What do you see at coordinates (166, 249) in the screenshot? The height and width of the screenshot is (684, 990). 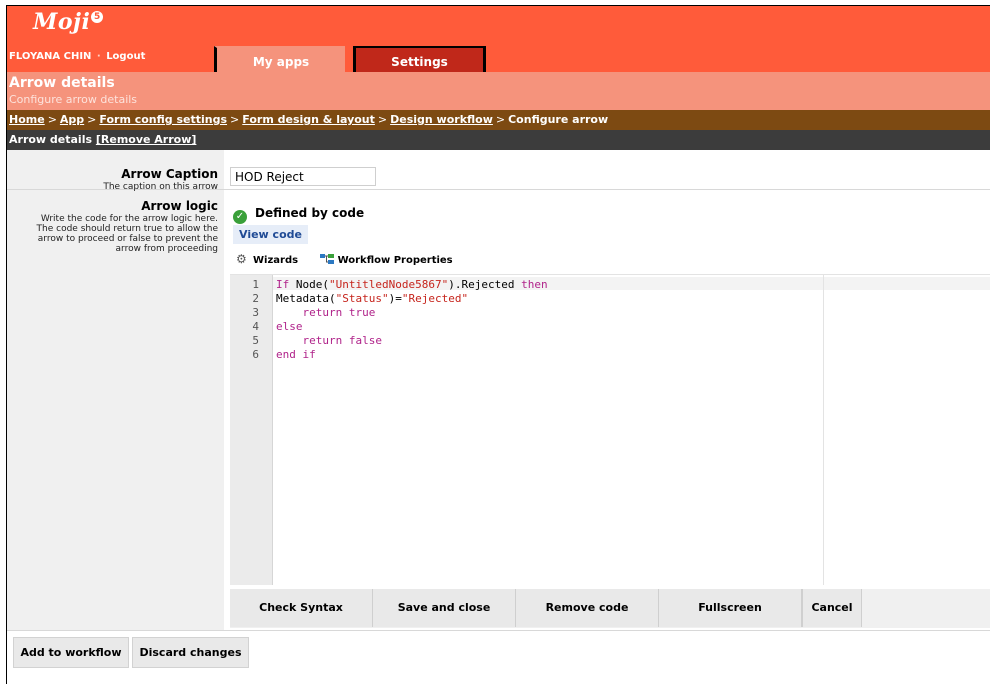 I see `logic-description-line: arrow from proceeding` at bounding box center [166, 249].